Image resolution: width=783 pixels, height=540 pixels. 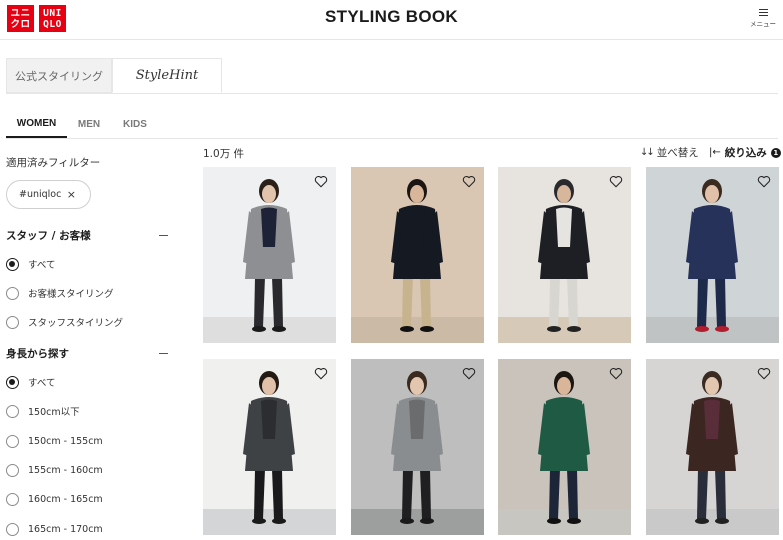 What do you see at coordinates (59, 75) in the screenshot?
I see `tab-official-styling: 公式スタイリング` at bounding box center [59, 75].